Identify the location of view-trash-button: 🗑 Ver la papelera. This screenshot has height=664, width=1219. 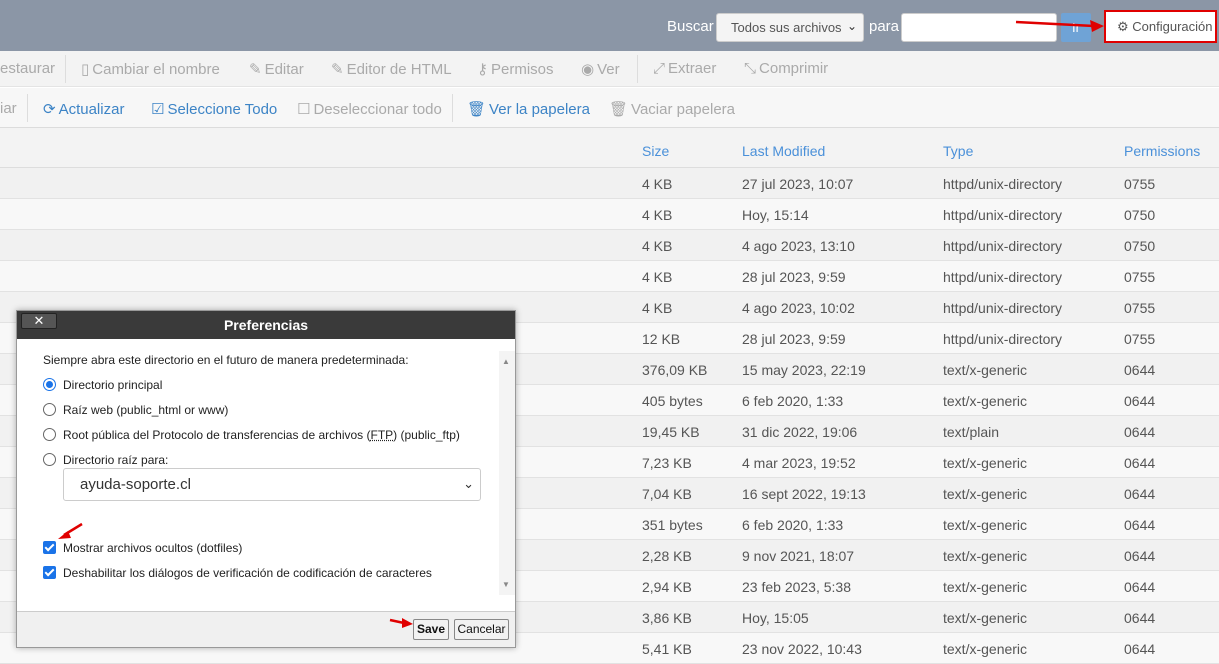
(528, 109).